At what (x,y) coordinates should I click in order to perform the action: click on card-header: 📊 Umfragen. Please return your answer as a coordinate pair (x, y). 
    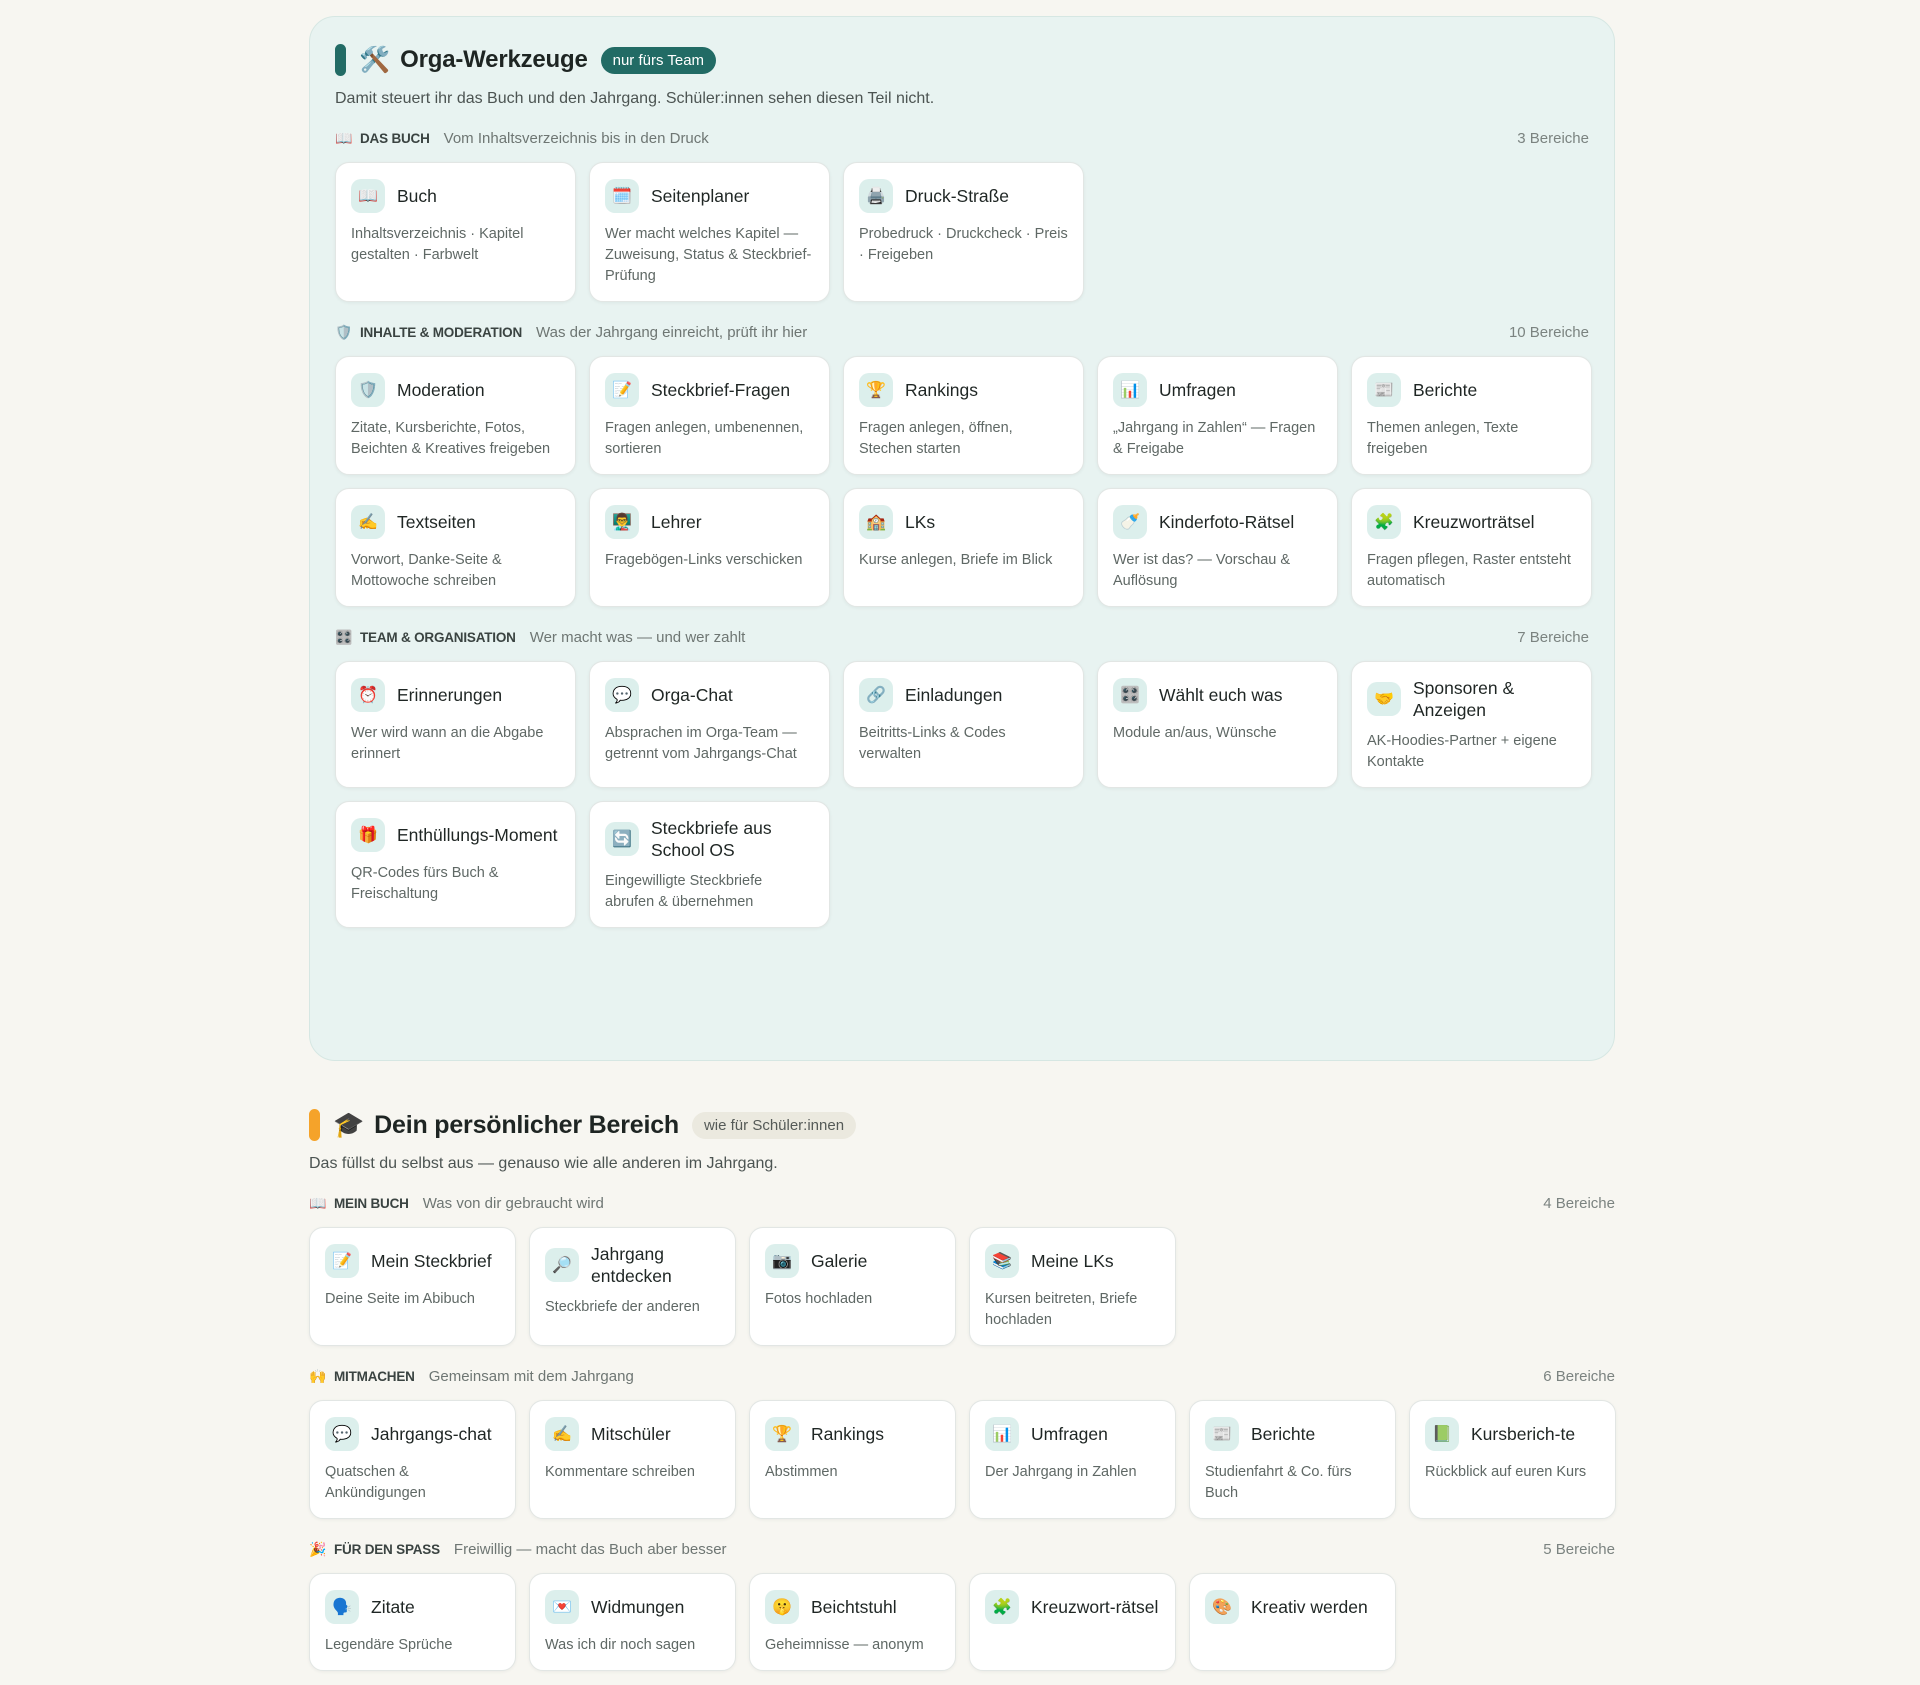
    Looking at the image, I should click on (1072, 1434).